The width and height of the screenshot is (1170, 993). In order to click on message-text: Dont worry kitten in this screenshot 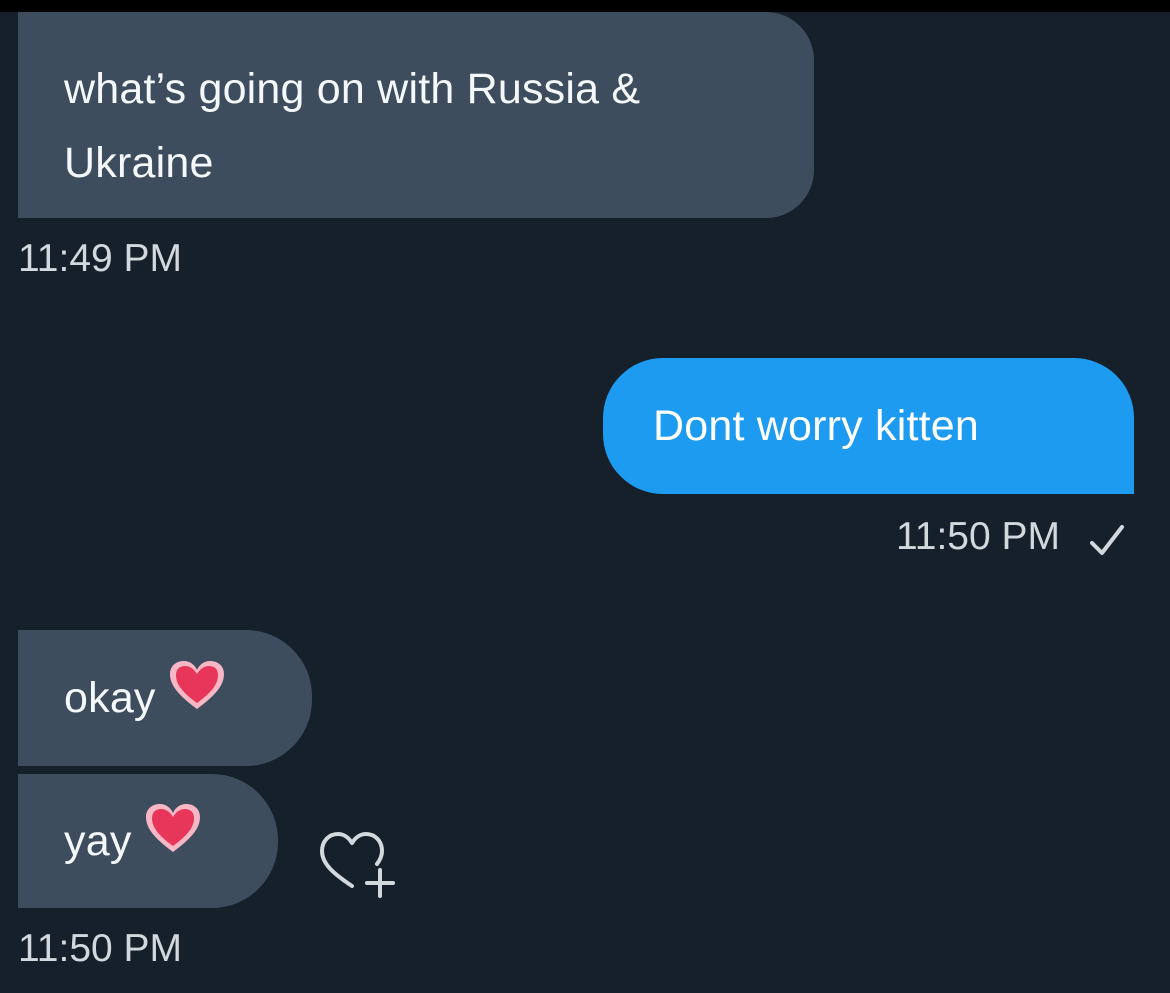, I will do `click(816, 426)`.